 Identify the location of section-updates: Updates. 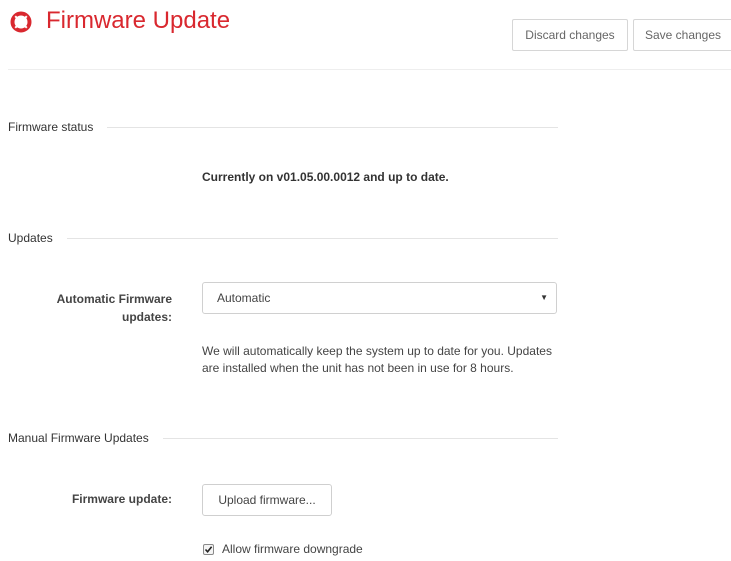
(283, 238).